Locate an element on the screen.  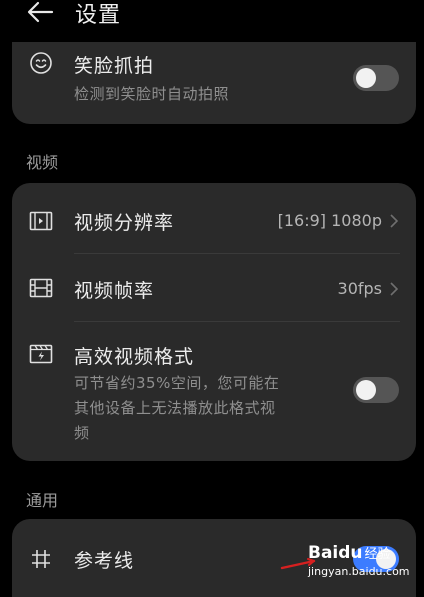
smile-capture-toggle is located at coordinates (376, 78).